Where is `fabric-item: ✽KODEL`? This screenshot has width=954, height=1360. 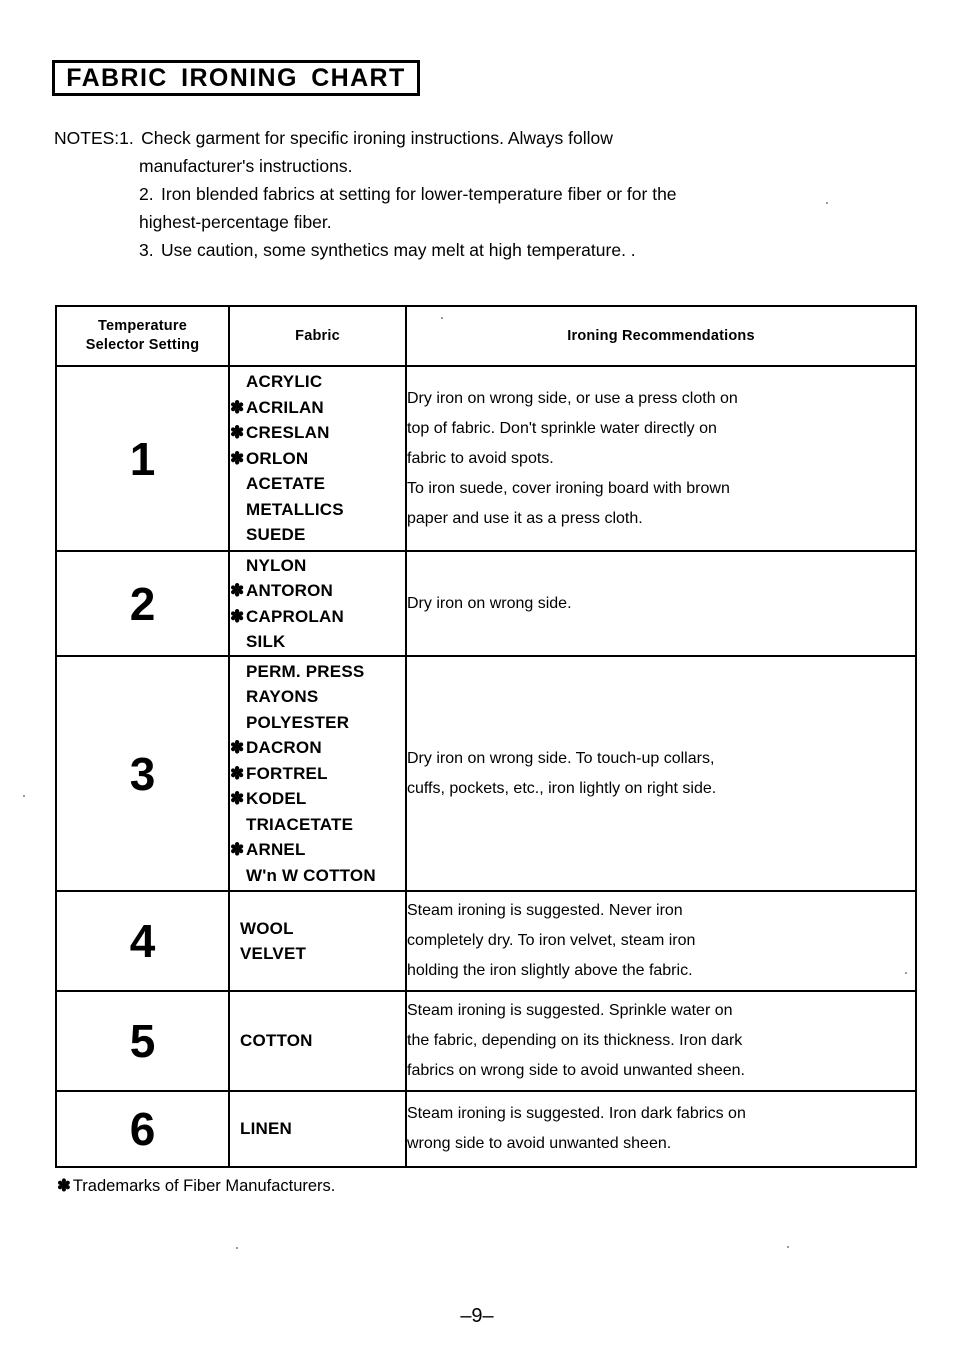
fabric-item: ✽KODEL is located at coordinates (317, 799).